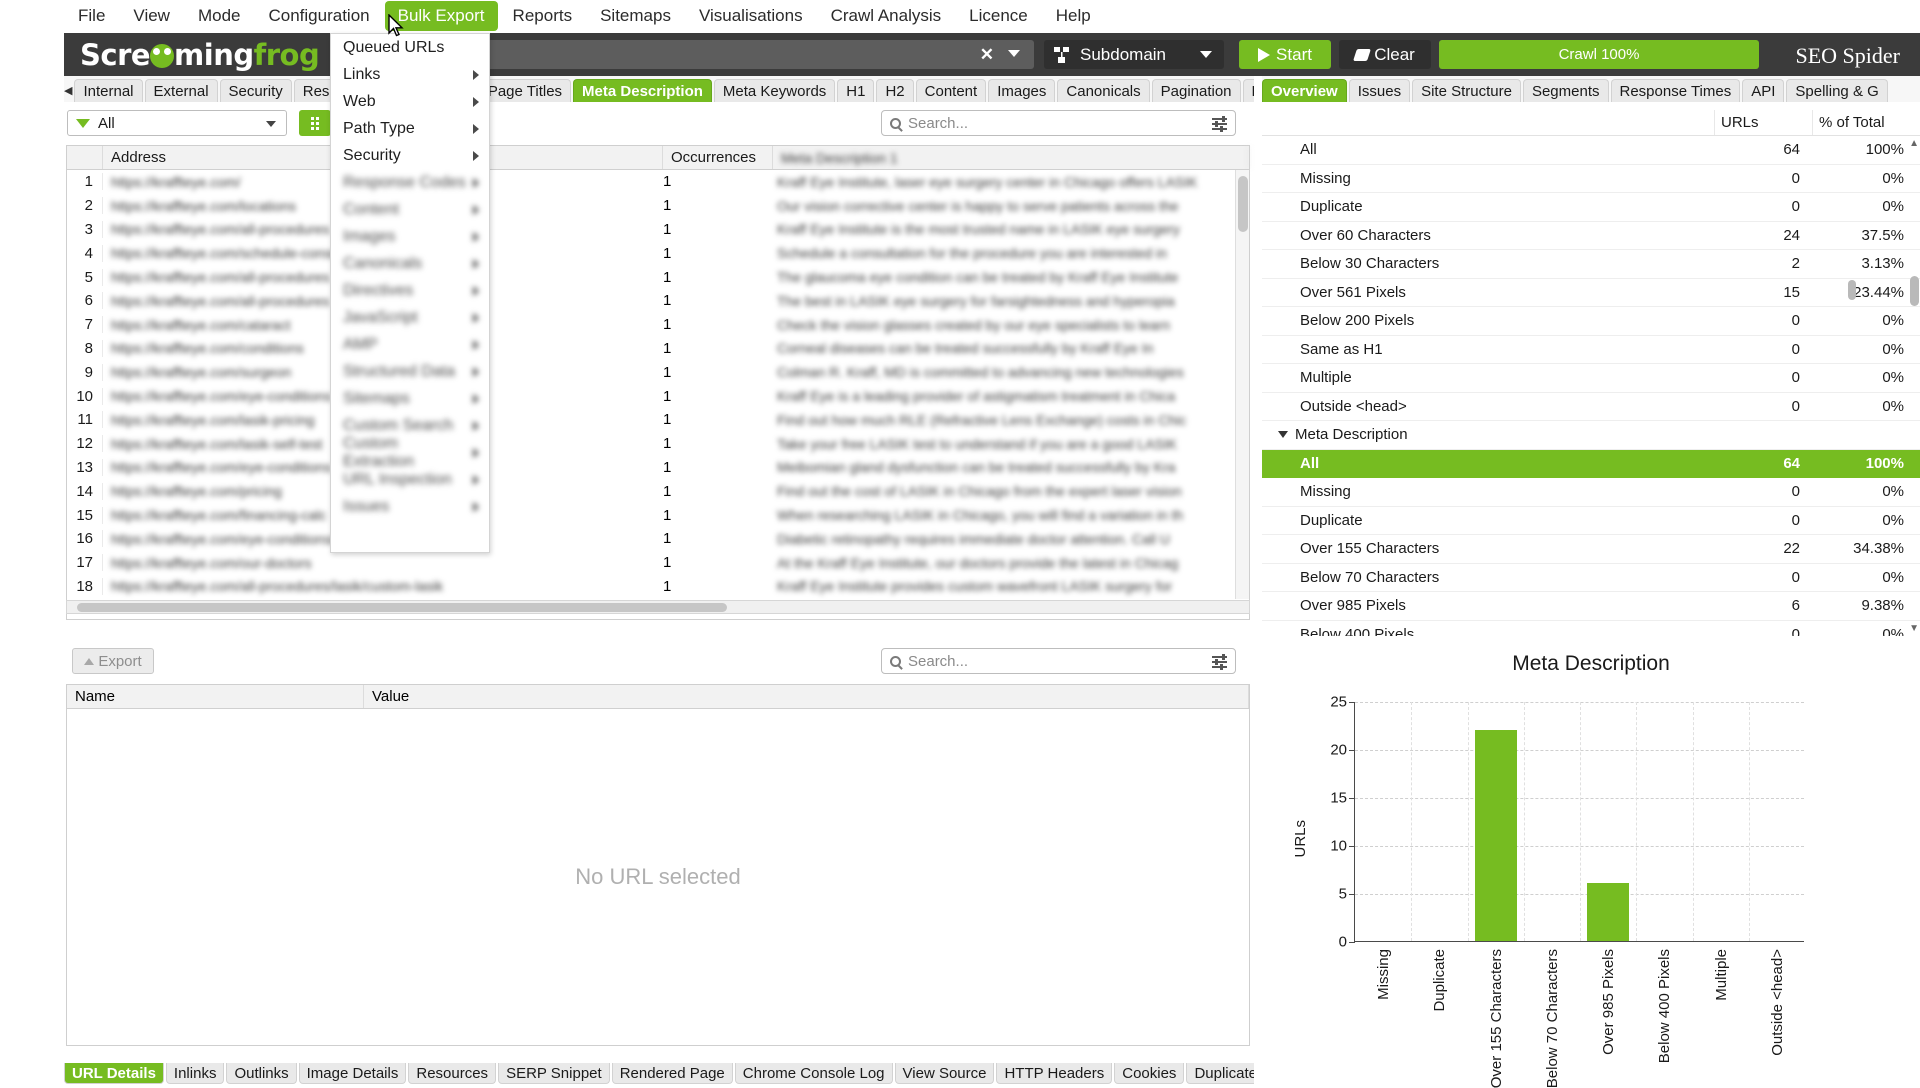 The image size is (1920, 1088). Describe the element at coordinates (219, 16) in the screenshot. I see `menu-item-mode: Mode` at that location.